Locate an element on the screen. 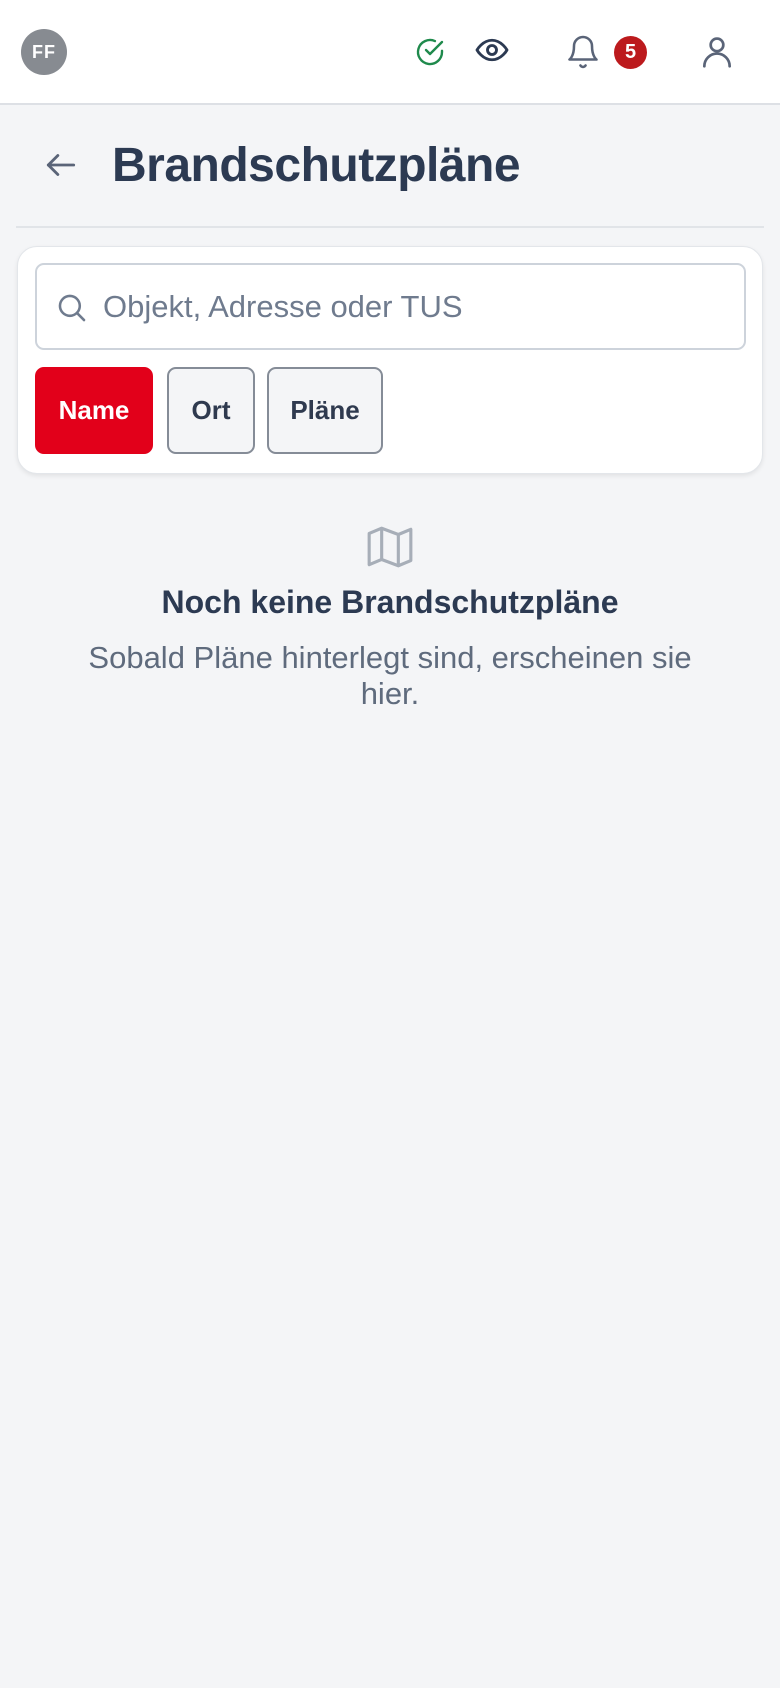 The image size is (780, 1688). profile-button is located at coordinates (717, 52).